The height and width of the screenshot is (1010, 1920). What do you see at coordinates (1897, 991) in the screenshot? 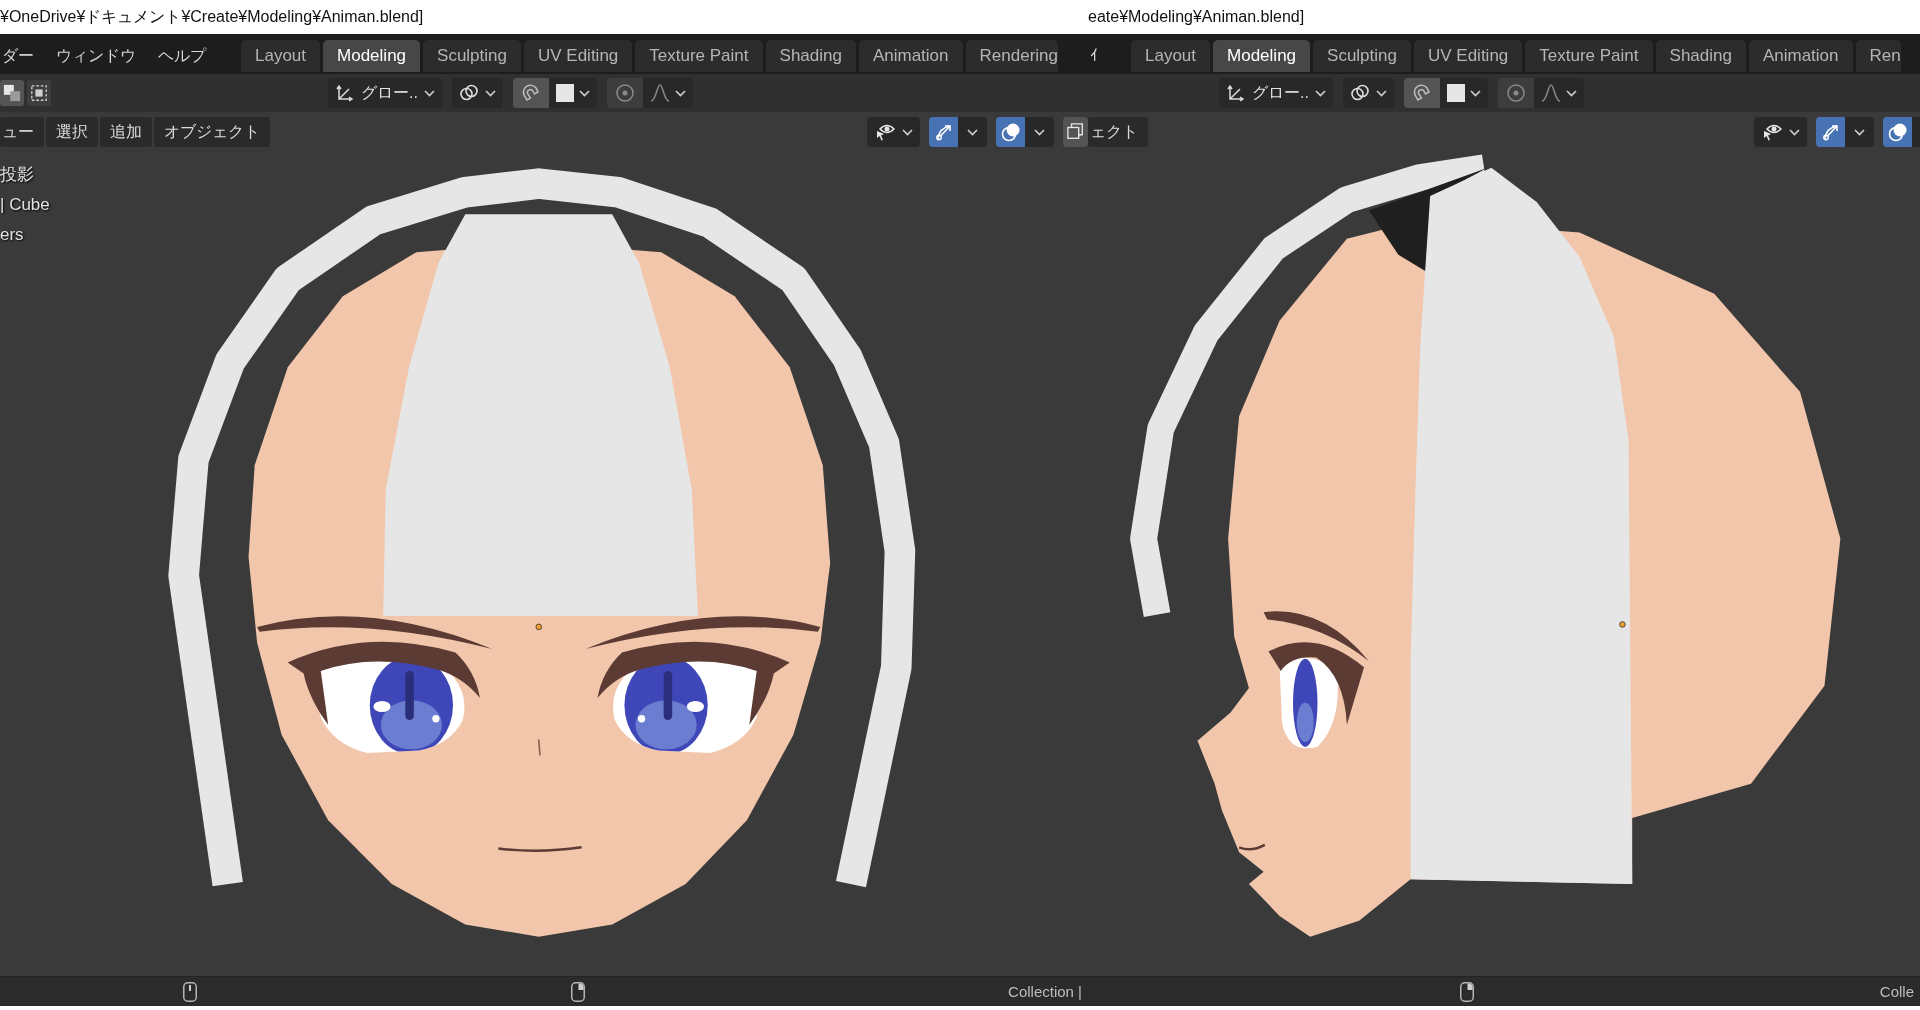
I see `status-text: Colle` at bounding box center [1897, 991].